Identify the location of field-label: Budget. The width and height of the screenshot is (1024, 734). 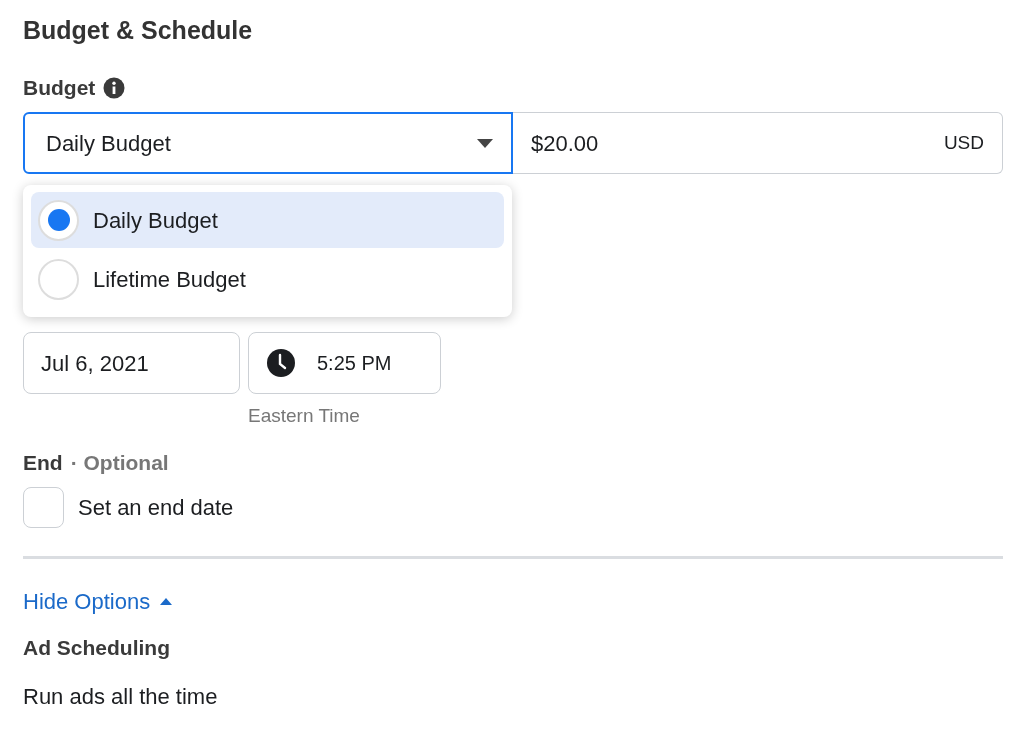
(59, 88).